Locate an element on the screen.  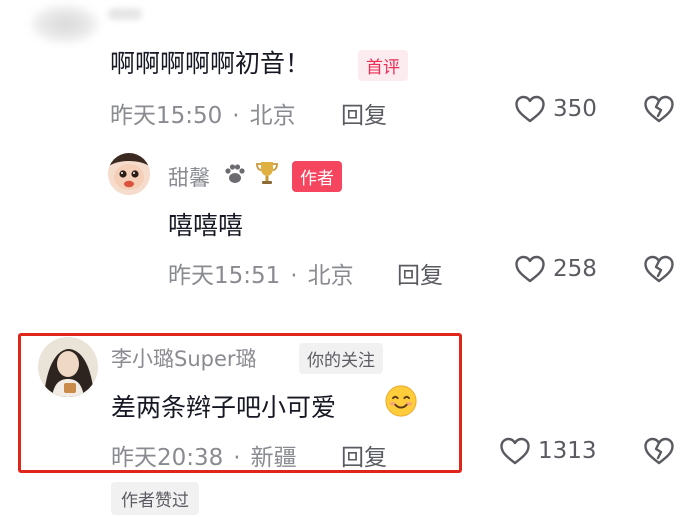
comment-meta: 昨天15:51 · 北京 is located at coordinates (261, 273).